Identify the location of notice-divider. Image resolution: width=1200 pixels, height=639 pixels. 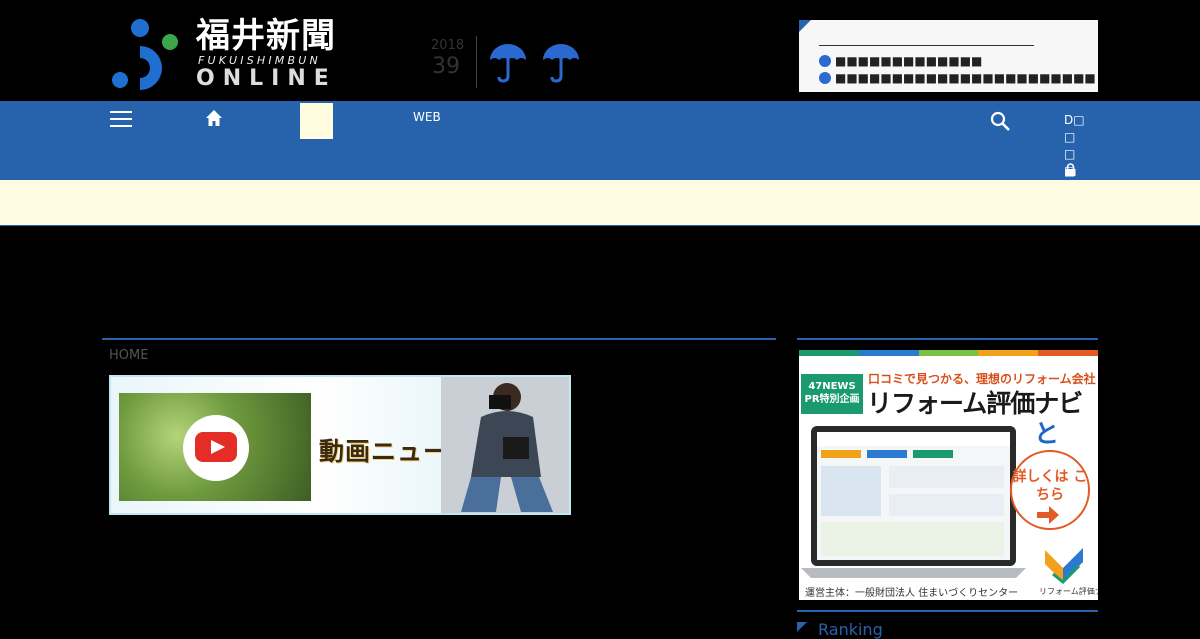
(926, 45).